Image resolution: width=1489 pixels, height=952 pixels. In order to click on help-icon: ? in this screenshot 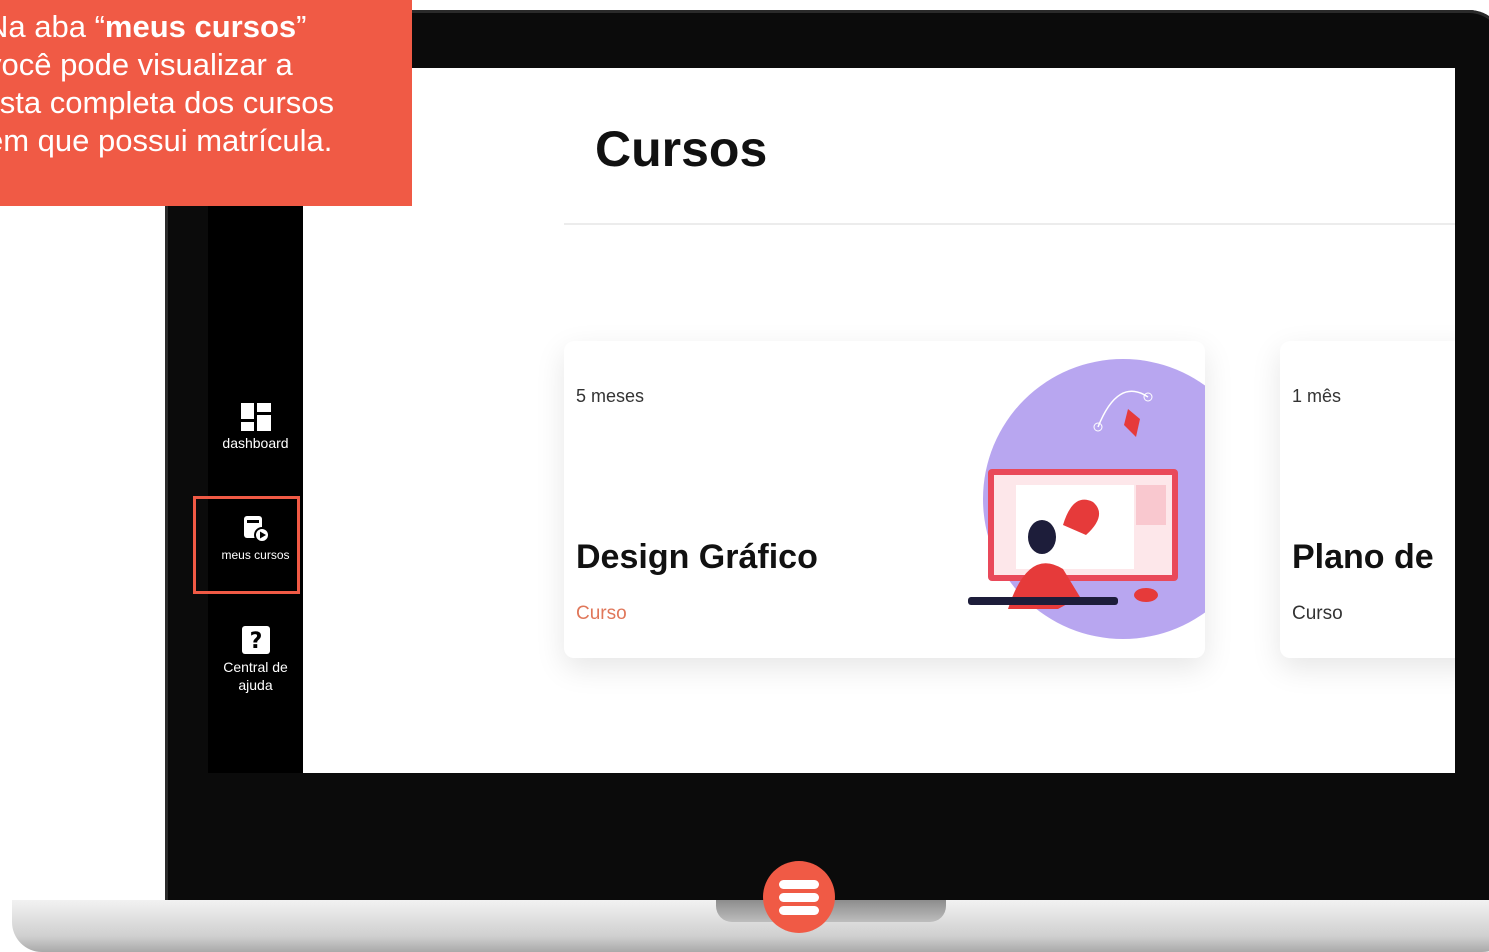, I will do `click(255, 640)`.